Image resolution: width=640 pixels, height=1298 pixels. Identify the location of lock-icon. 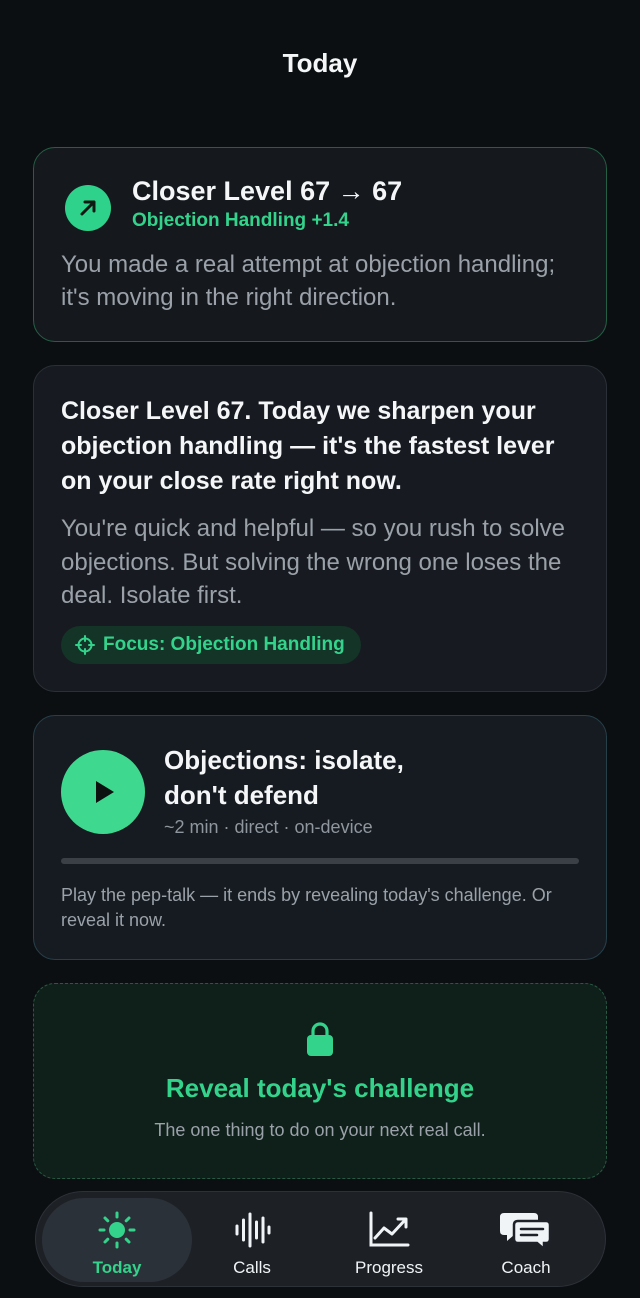
(320, 1039).